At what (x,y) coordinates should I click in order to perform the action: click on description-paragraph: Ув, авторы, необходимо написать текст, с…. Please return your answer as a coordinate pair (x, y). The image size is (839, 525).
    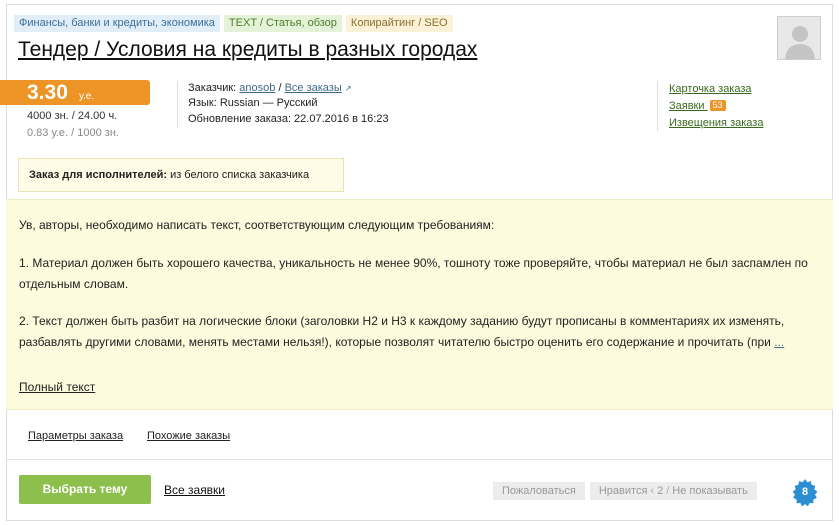
    Looking at the image, I should click on (257, 225).